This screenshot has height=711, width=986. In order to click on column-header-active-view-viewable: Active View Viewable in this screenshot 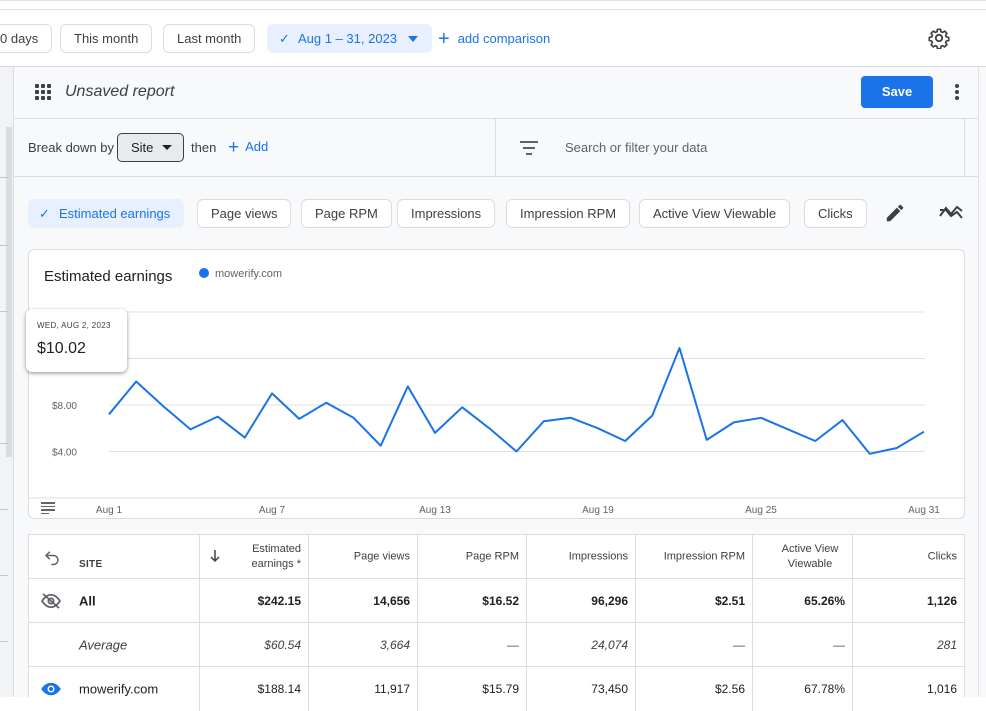, I will do `click(802, 556)`.